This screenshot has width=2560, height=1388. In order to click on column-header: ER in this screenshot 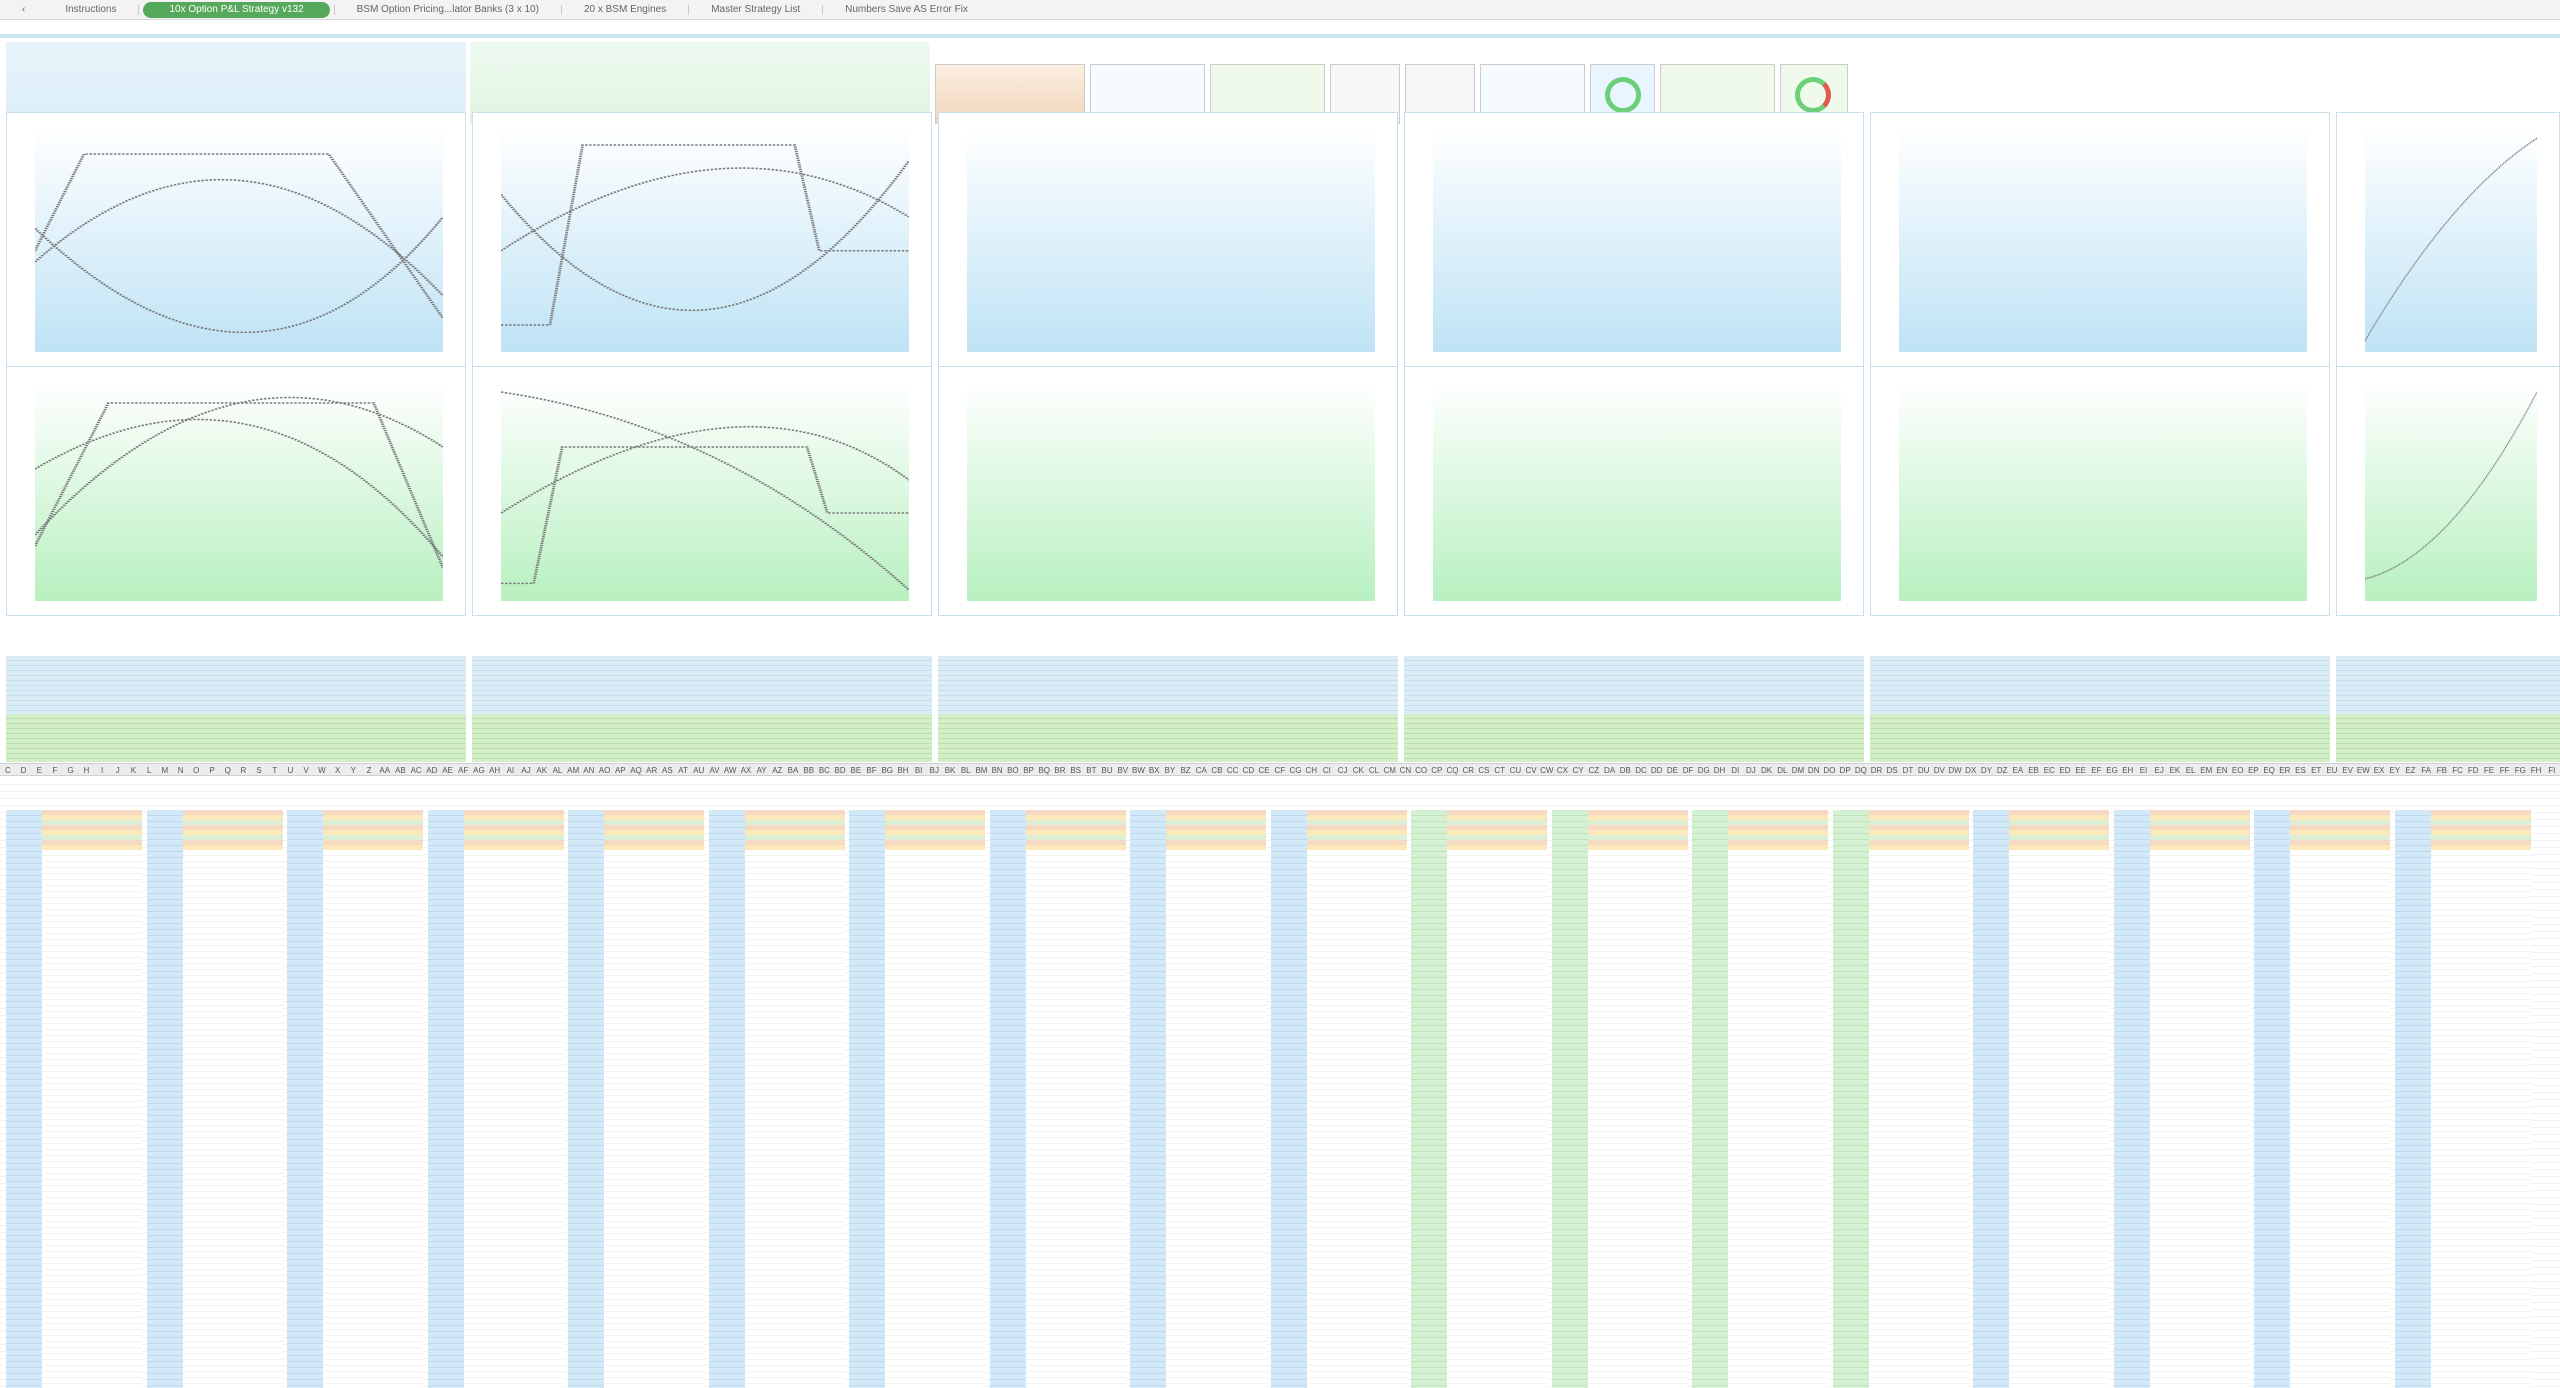, I will do `click(2285, 769)`.